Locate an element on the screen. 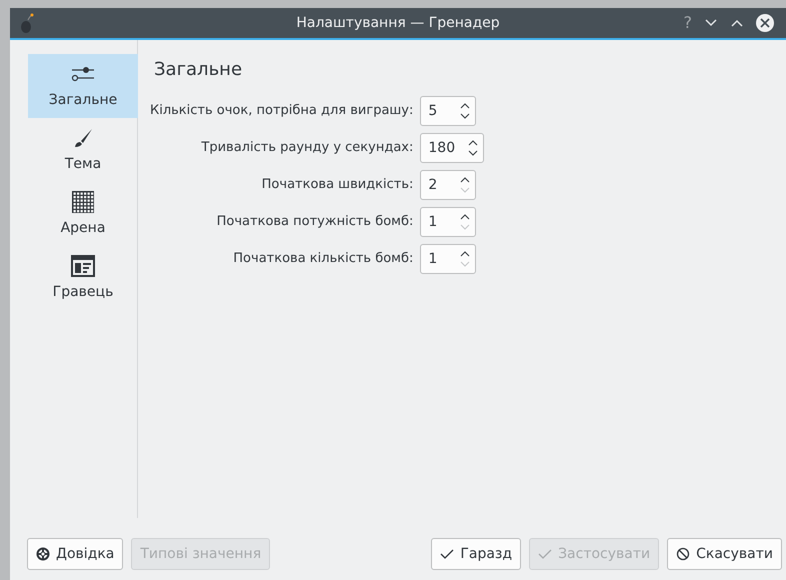  sidebar-item: Тема is located at coordinates (83, 150).